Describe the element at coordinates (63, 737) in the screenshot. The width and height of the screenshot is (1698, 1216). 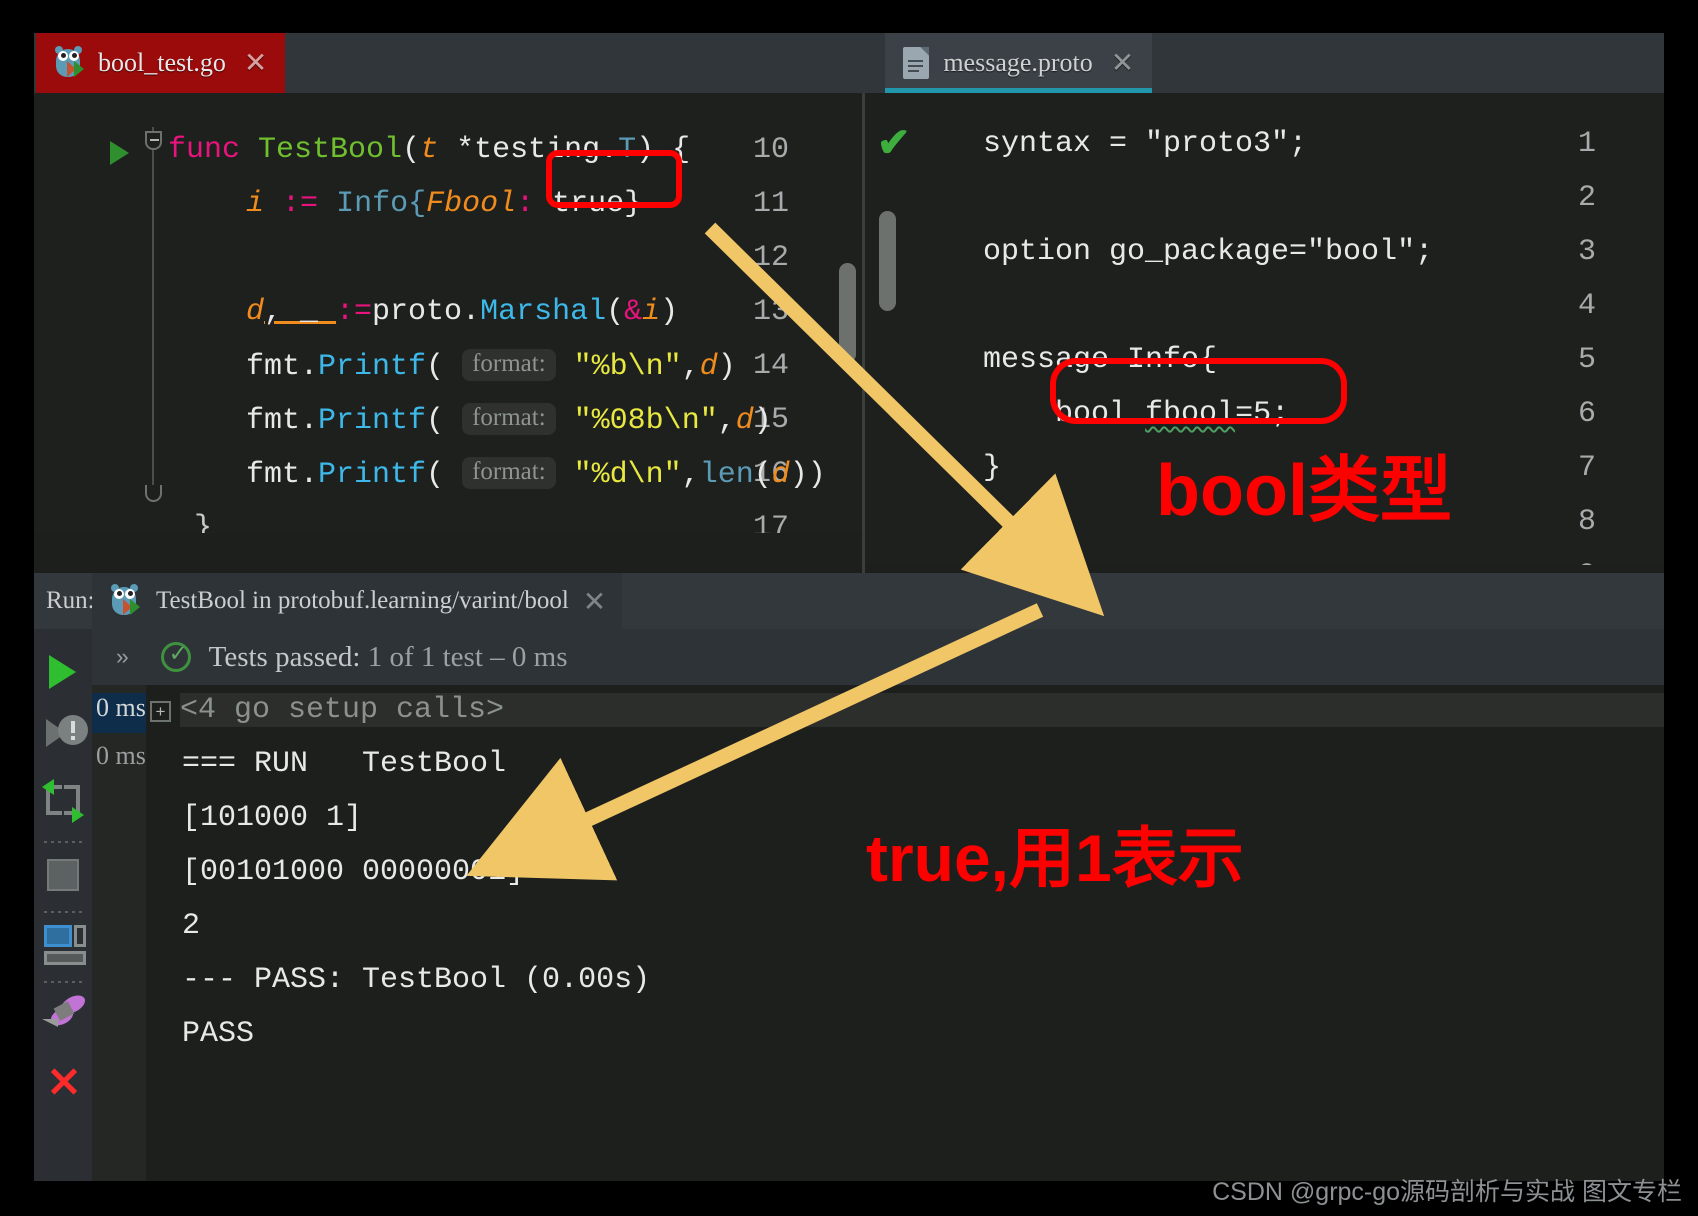
I see `rerun-failed-tests-icon` at that location.